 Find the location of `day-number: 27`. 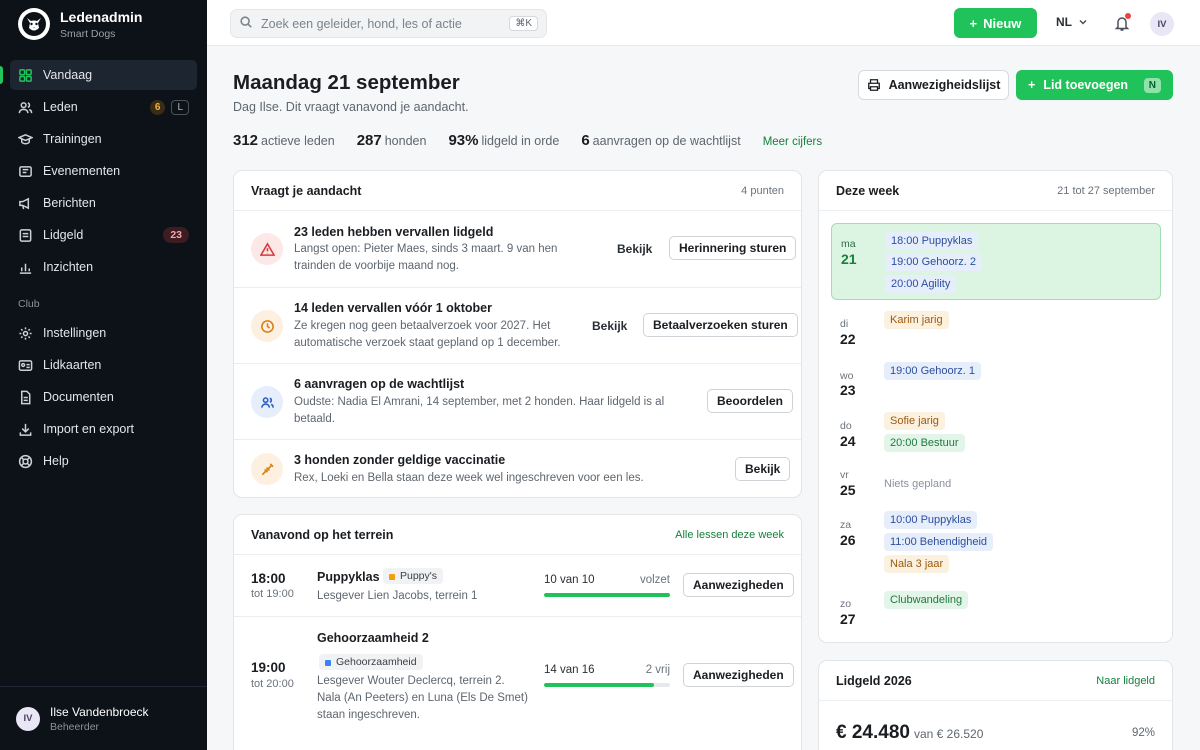

day-number: 27 is located at coordinates (848, 619).